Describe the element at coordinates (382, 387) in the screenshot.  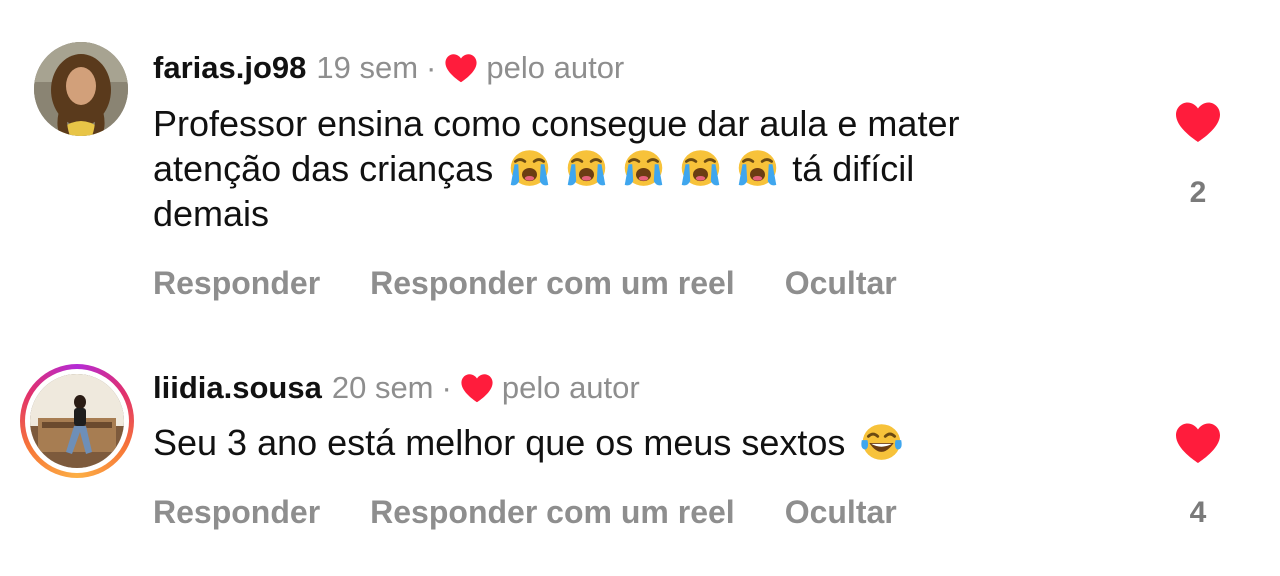
I see `timestamp: 20 sem` at that location.